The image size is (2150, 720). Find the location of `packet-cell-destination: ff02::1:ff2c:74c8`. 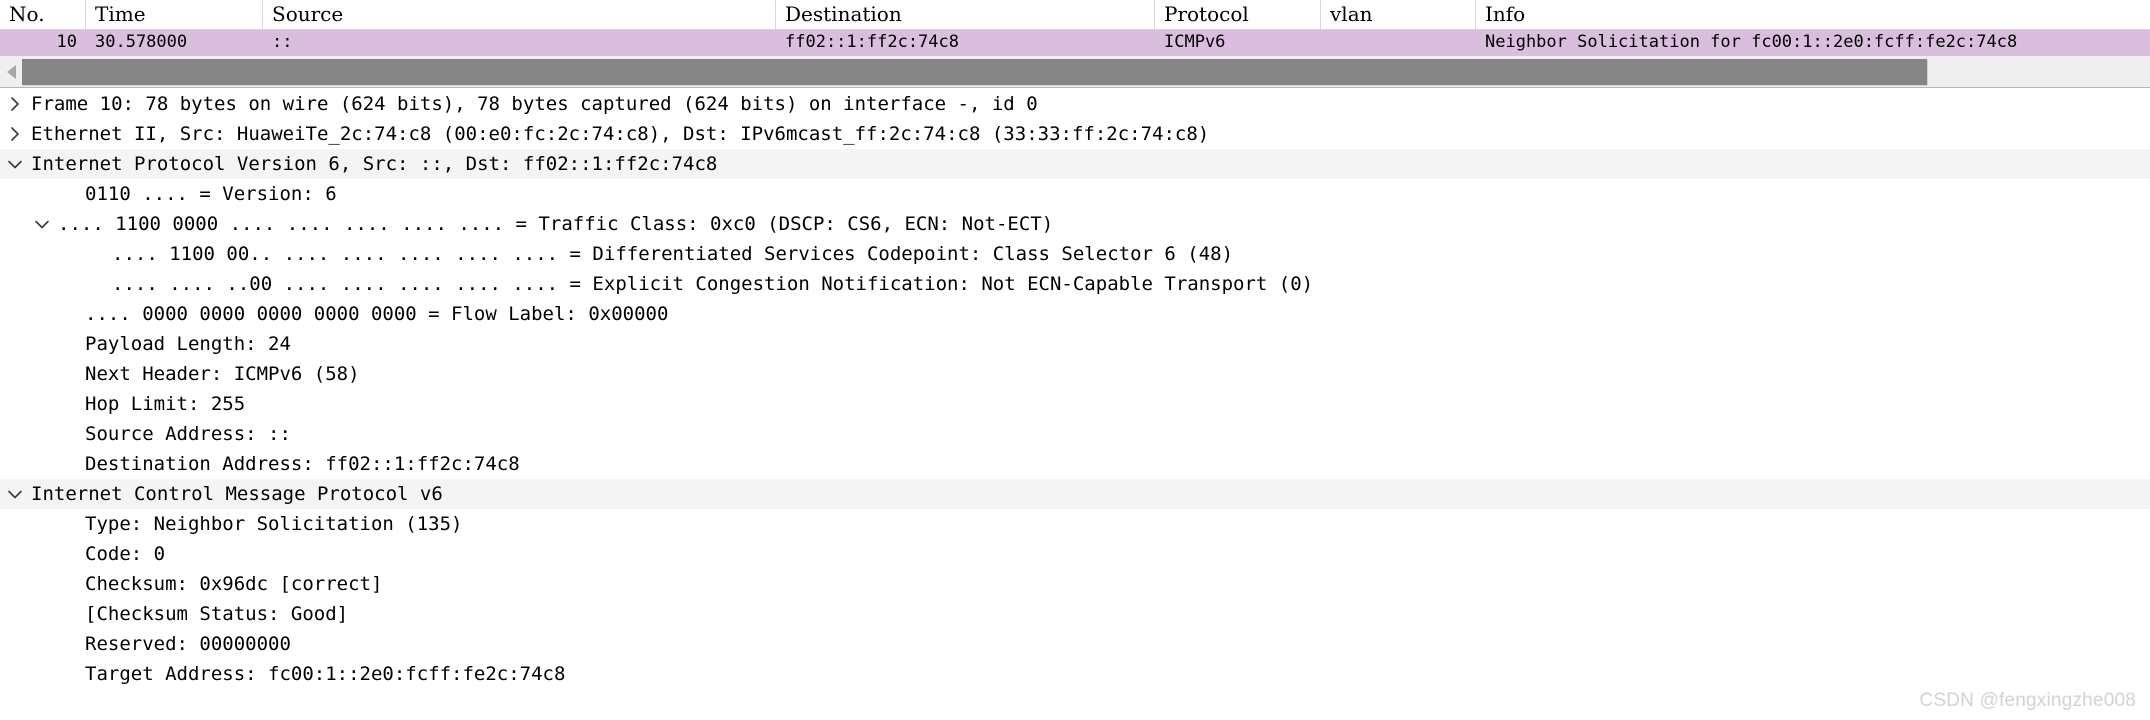

packet-cell-destination: ff02::1:ff2c:74c8 is located at coordinates (872, 42).